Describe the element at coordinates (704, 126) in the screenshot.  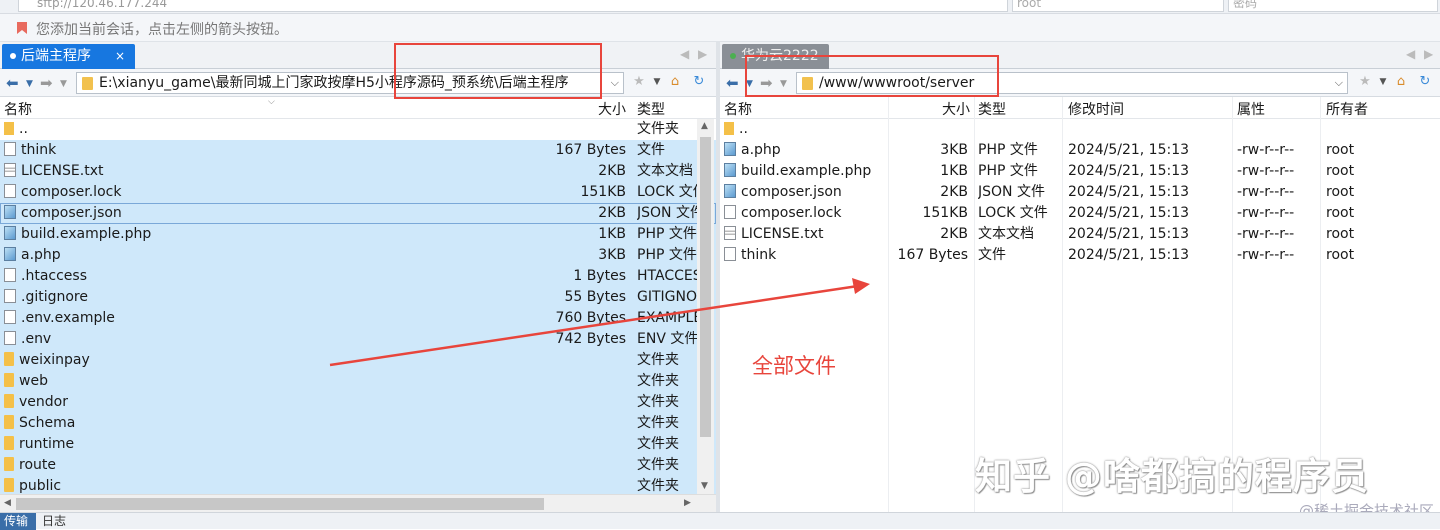
I see `scroll-up-icon: ▲` at that location.